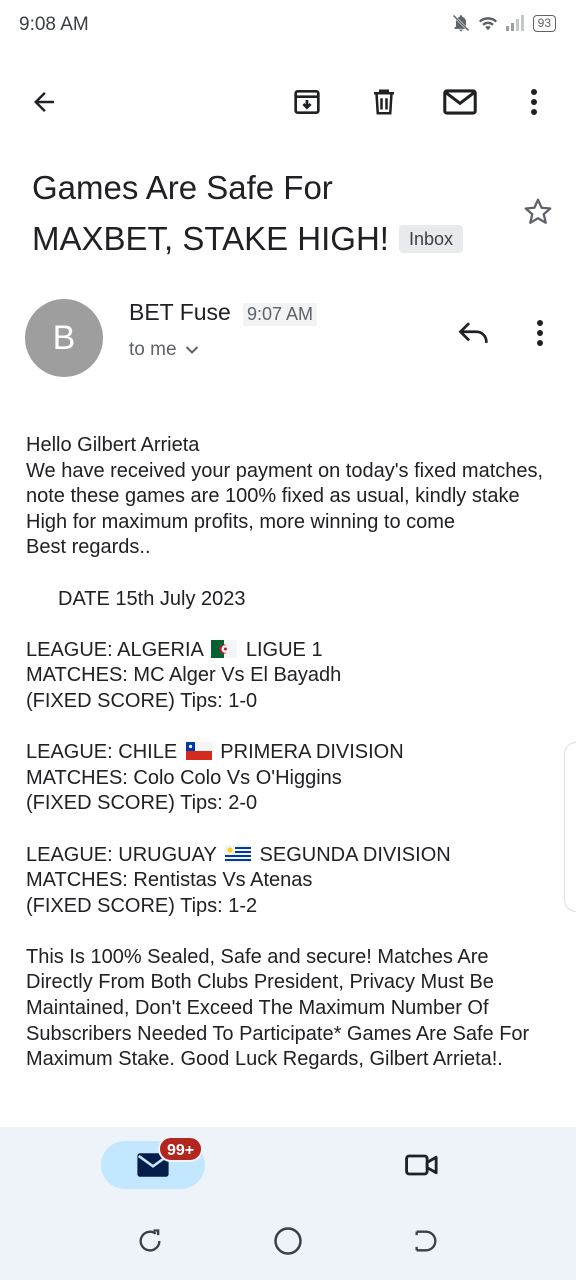  Describe the element at coordinates (64, 338) in the screenshot. I see `avatar: B` at that location.